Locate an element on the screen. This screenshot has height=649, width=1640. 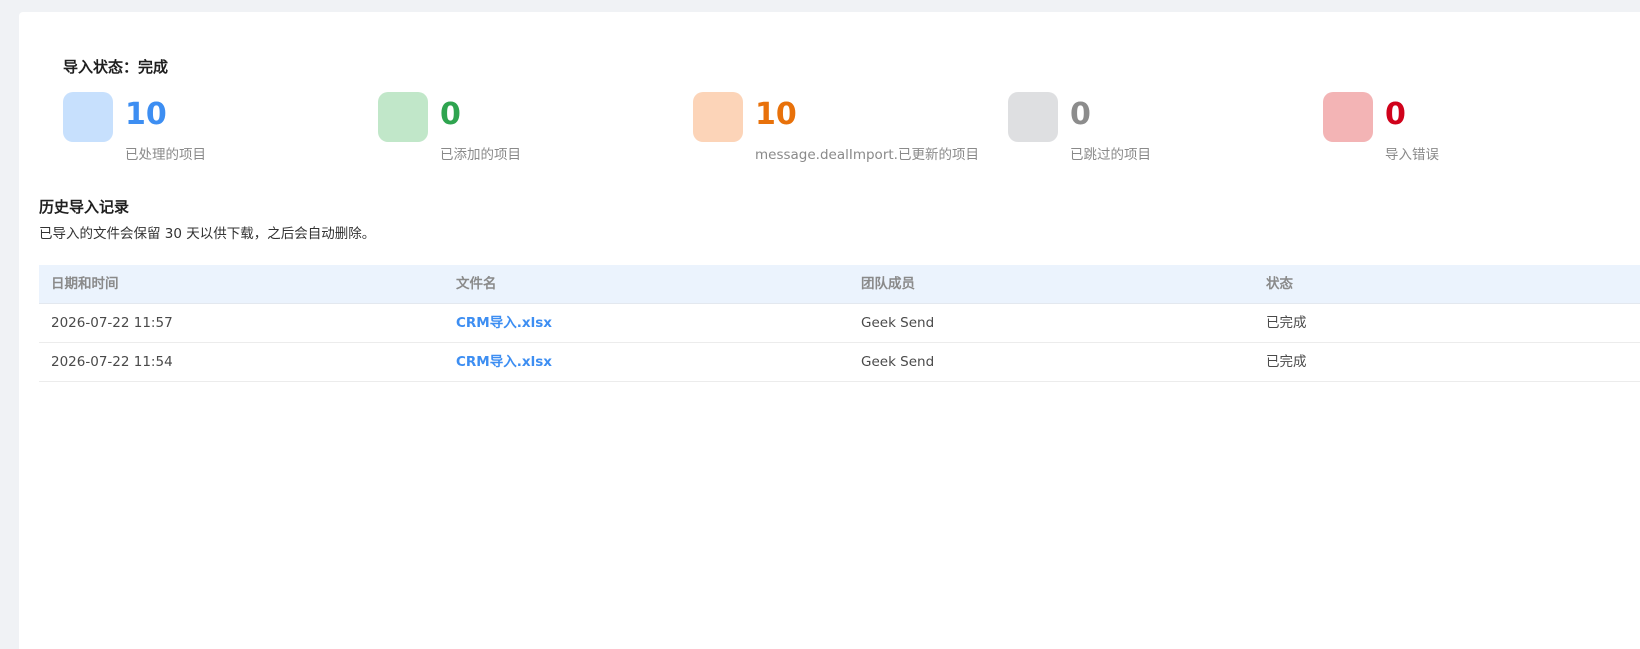
column-header-filename: 文件名 is located at coordinates (476, 284).